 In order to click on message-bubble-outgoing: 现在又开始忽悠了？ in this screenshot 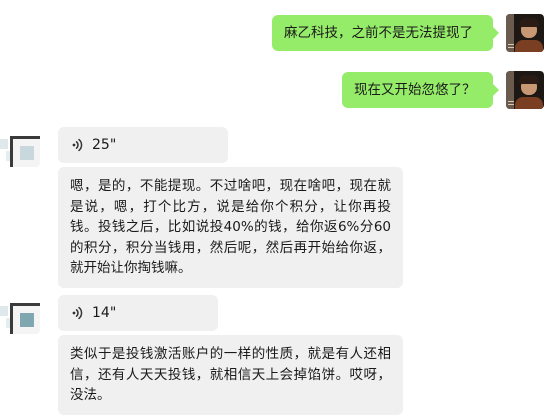, I will do `click(420, 90)`.